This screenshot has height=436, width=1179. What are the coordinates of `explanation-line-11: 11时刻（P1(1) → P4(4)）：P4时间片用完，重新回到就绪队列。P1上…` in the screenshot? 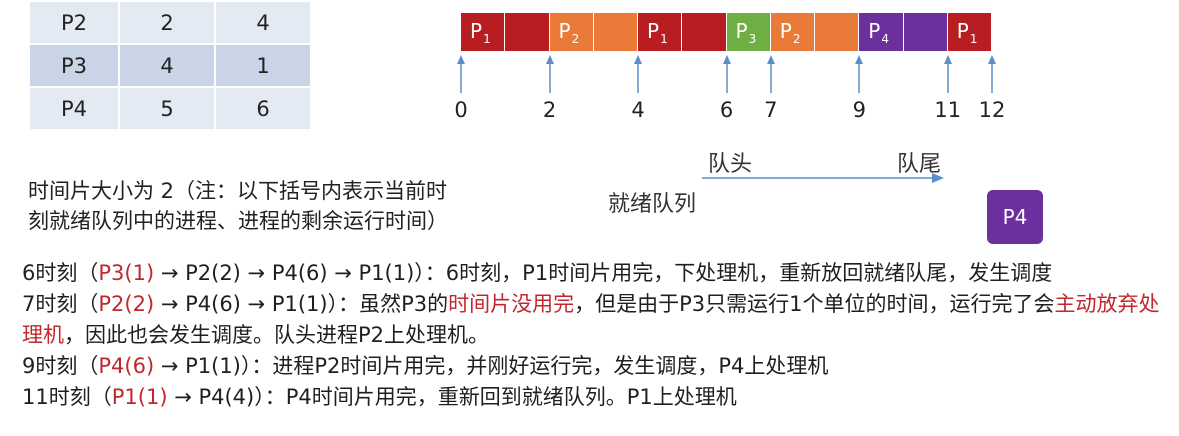 It's located at (594, 397).